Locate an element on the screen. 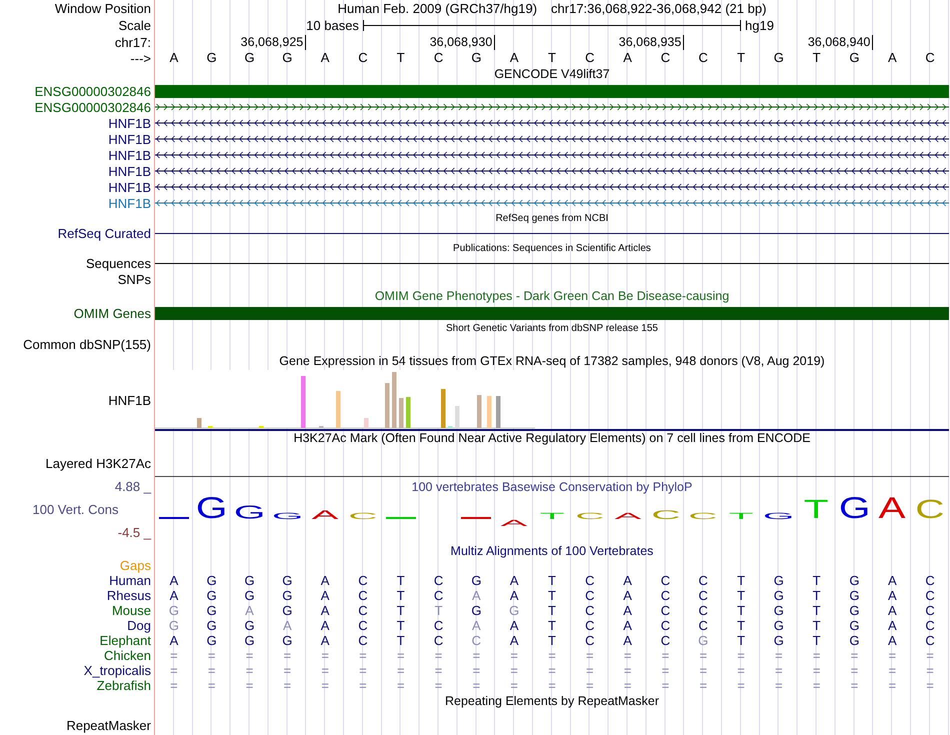 This screenshot has width=950, height=735. track-label: Common dbSNP(155) is located at coordinates (87, 344).